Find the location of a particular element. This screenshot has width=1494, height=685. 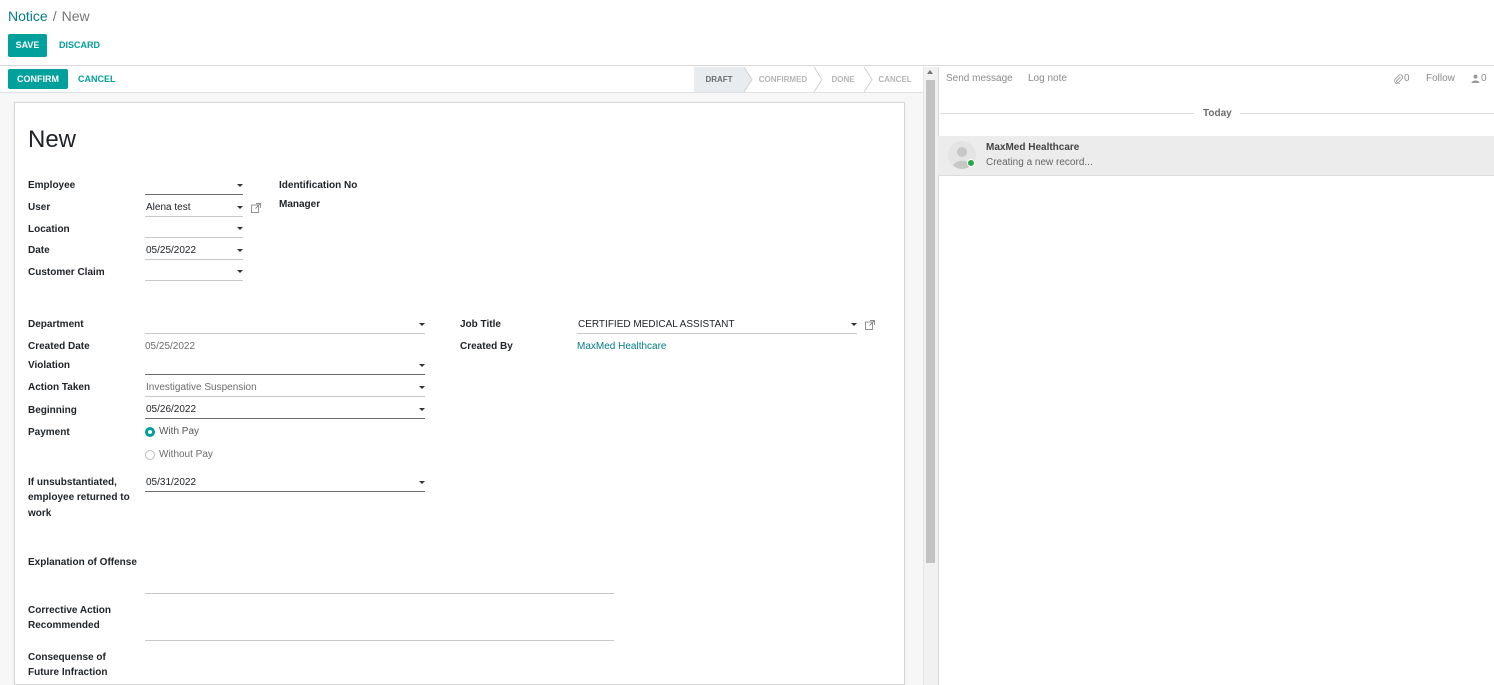

send-message-button: Send message is located at coordinates (979, 78).